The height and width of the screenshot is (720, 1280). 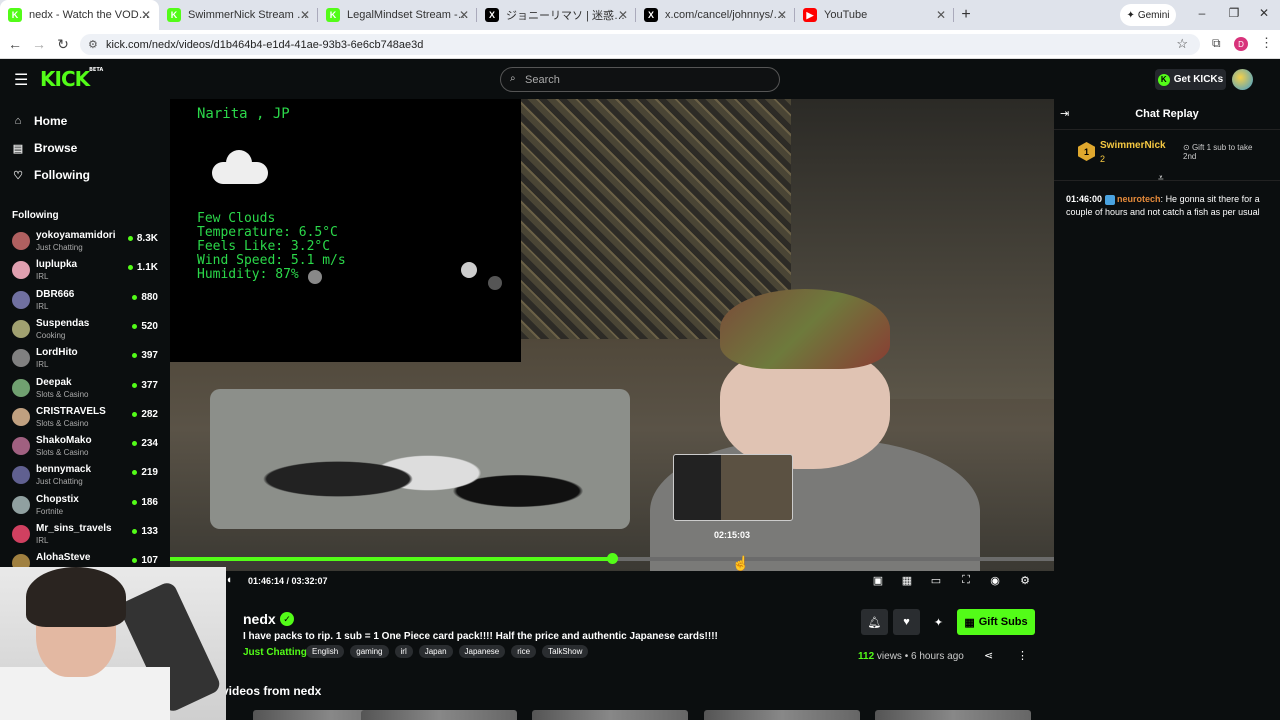 I want to click on tag: rice, so click(x=524, y=651).